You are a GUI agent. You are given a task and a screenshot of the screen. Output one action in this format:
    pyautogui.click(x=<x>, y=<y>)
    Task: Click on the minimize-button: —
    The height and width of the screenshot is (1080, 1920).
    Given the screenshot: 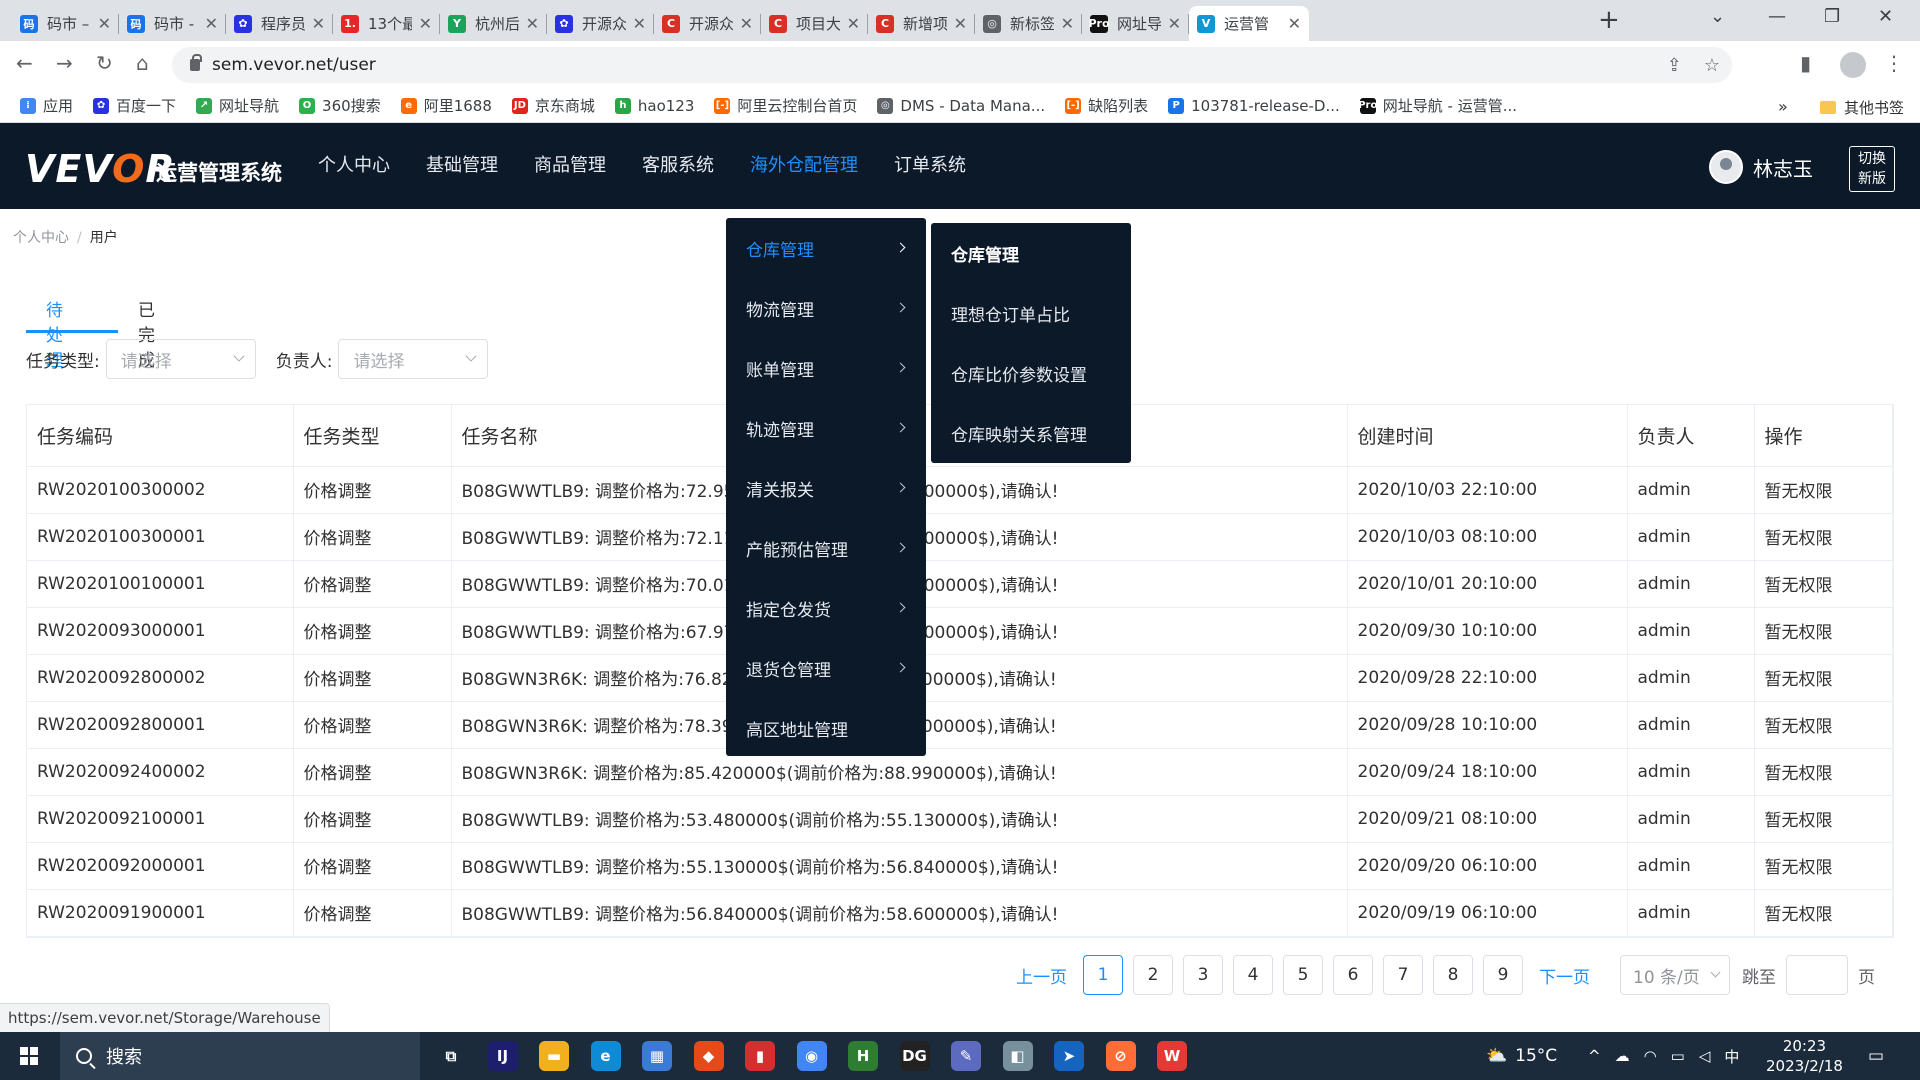 What is the action you would take?
    pyautogui.click(x=1777, y=16)
    